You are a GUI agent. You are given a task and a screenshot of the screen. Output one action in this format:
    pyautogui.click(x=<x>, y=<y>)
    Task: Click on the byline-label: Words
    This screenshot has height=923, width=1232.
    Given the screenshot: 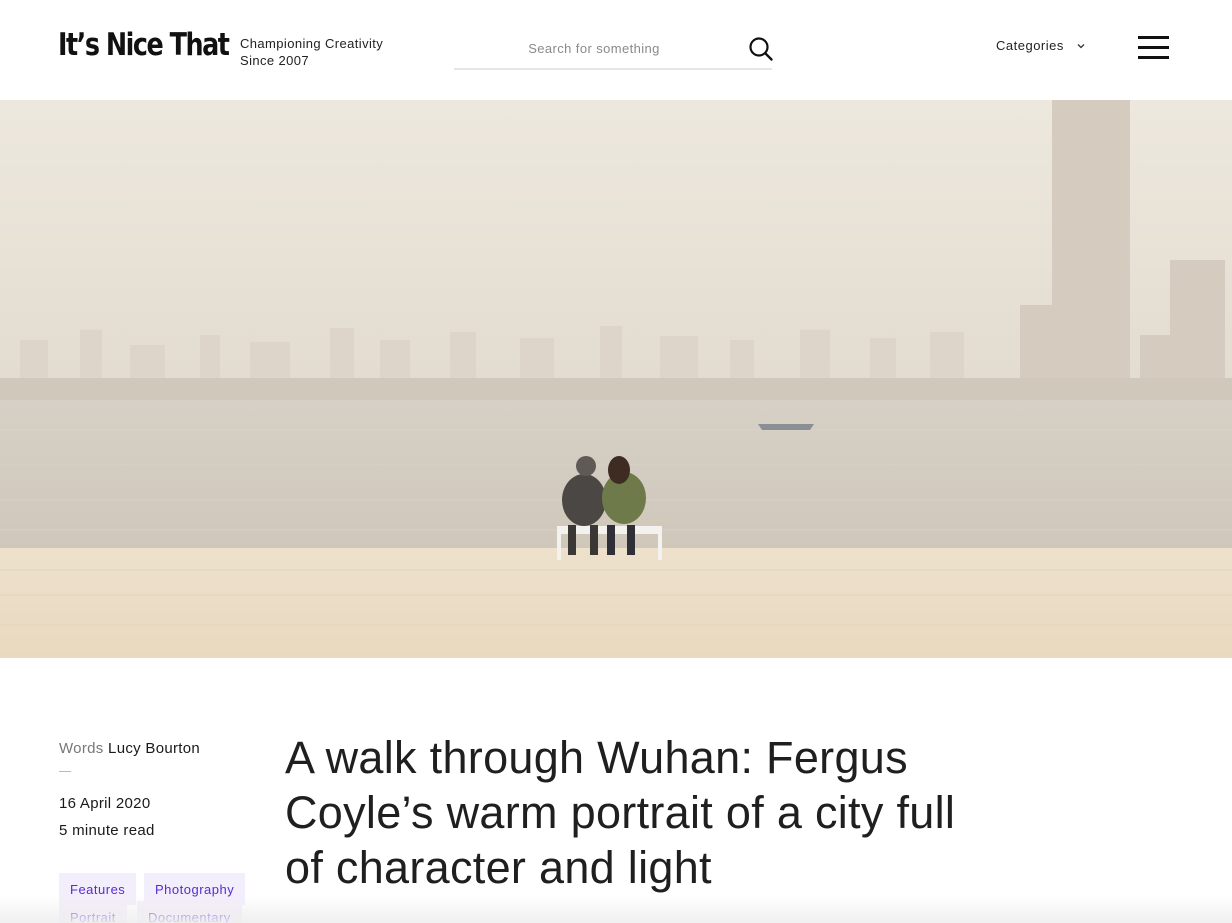 What is the action you would take?
    pyautogui.click(x=81, y=748)
    